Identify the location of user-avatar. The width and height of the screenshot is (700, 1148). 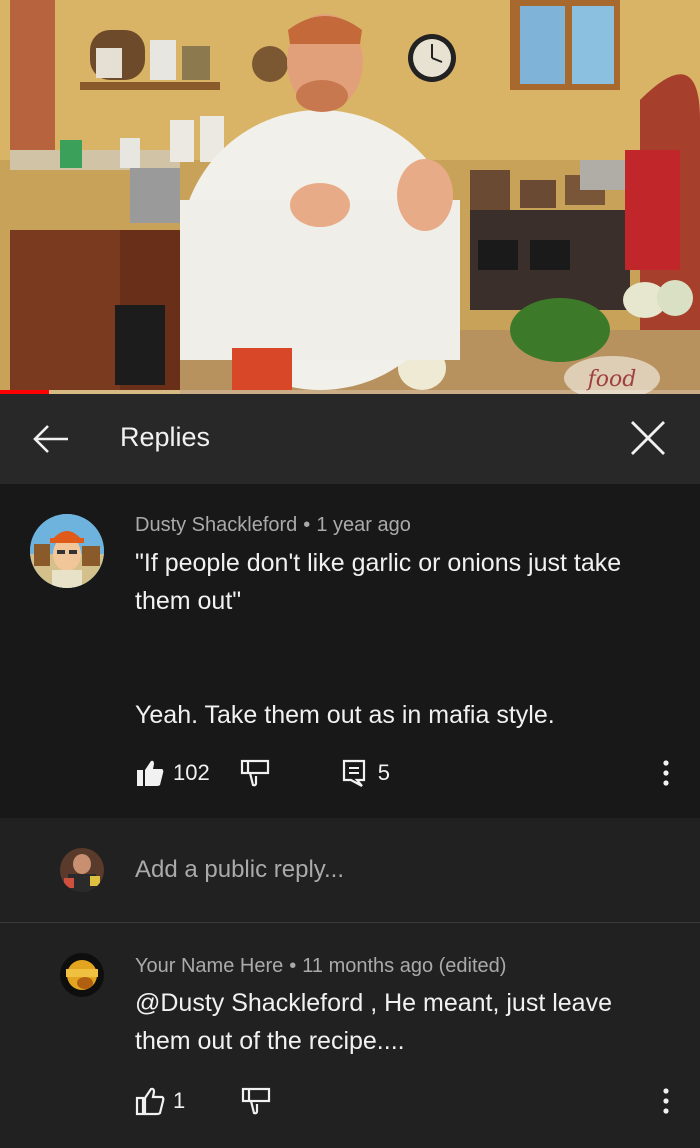
(82, 870).